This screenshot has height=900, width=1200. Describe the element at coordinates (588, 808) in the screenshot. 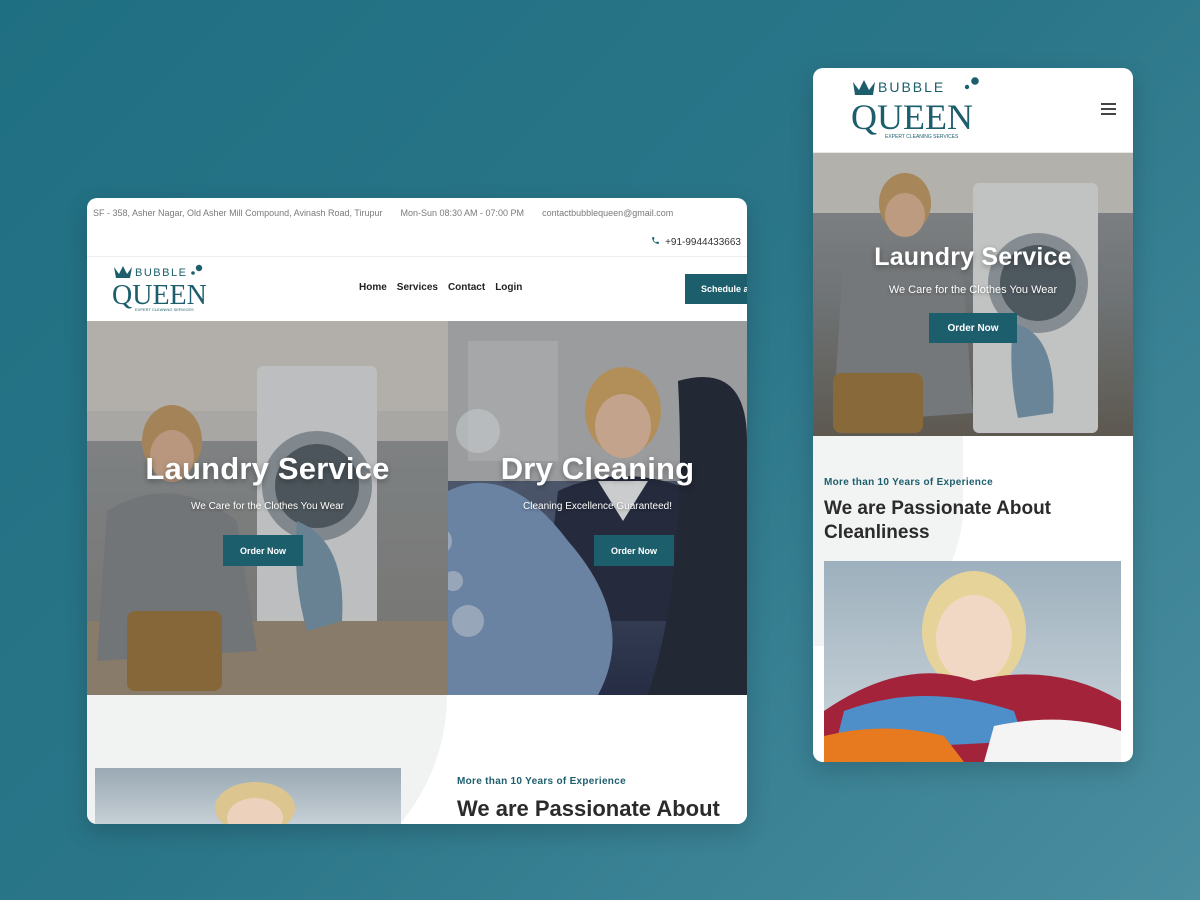

I see `about-heading: We are Passionate About` at that location.